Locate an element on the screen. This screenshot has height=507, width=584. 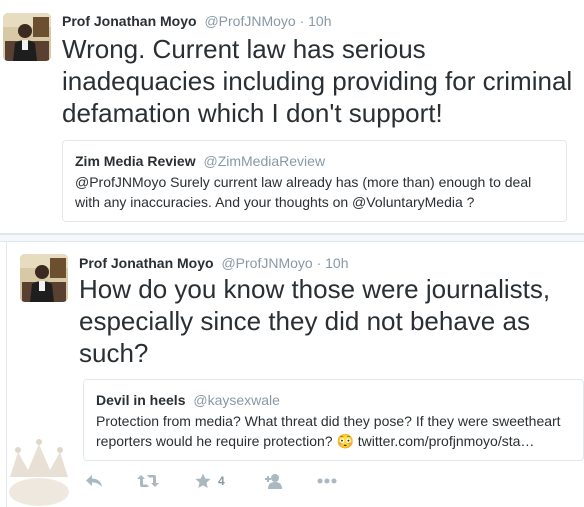
more-dots-icon is located at coordinates (327, 481).